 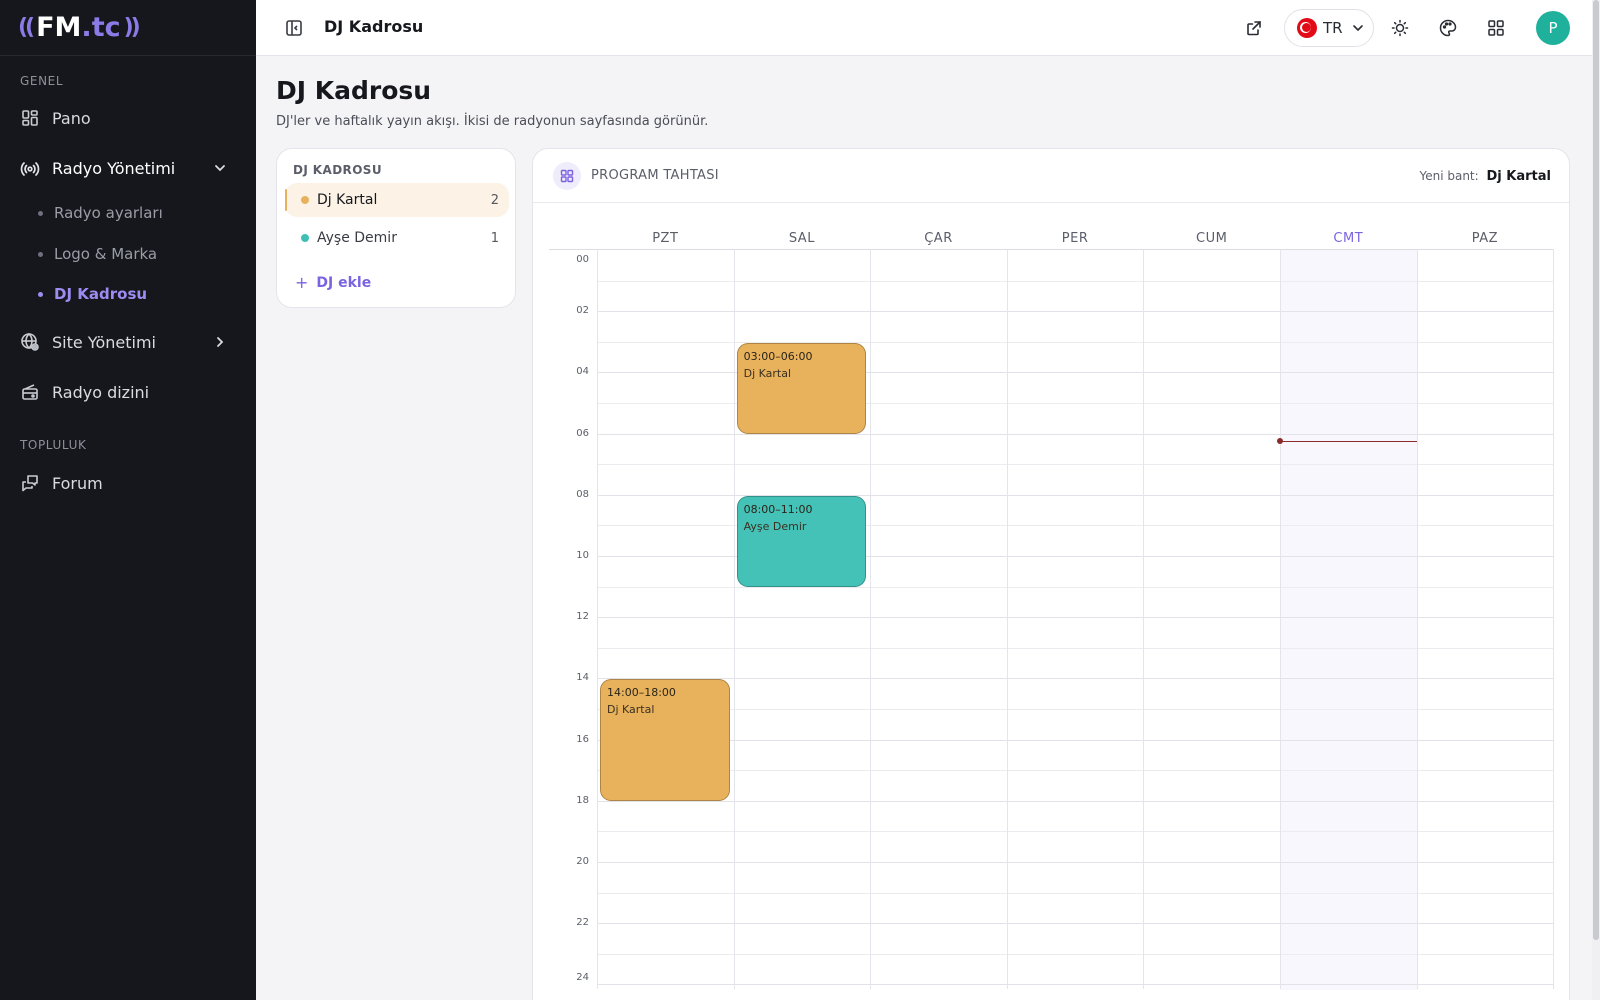 I want to click on event-dj: Ayşe Demir, so click(x=775, y=526).